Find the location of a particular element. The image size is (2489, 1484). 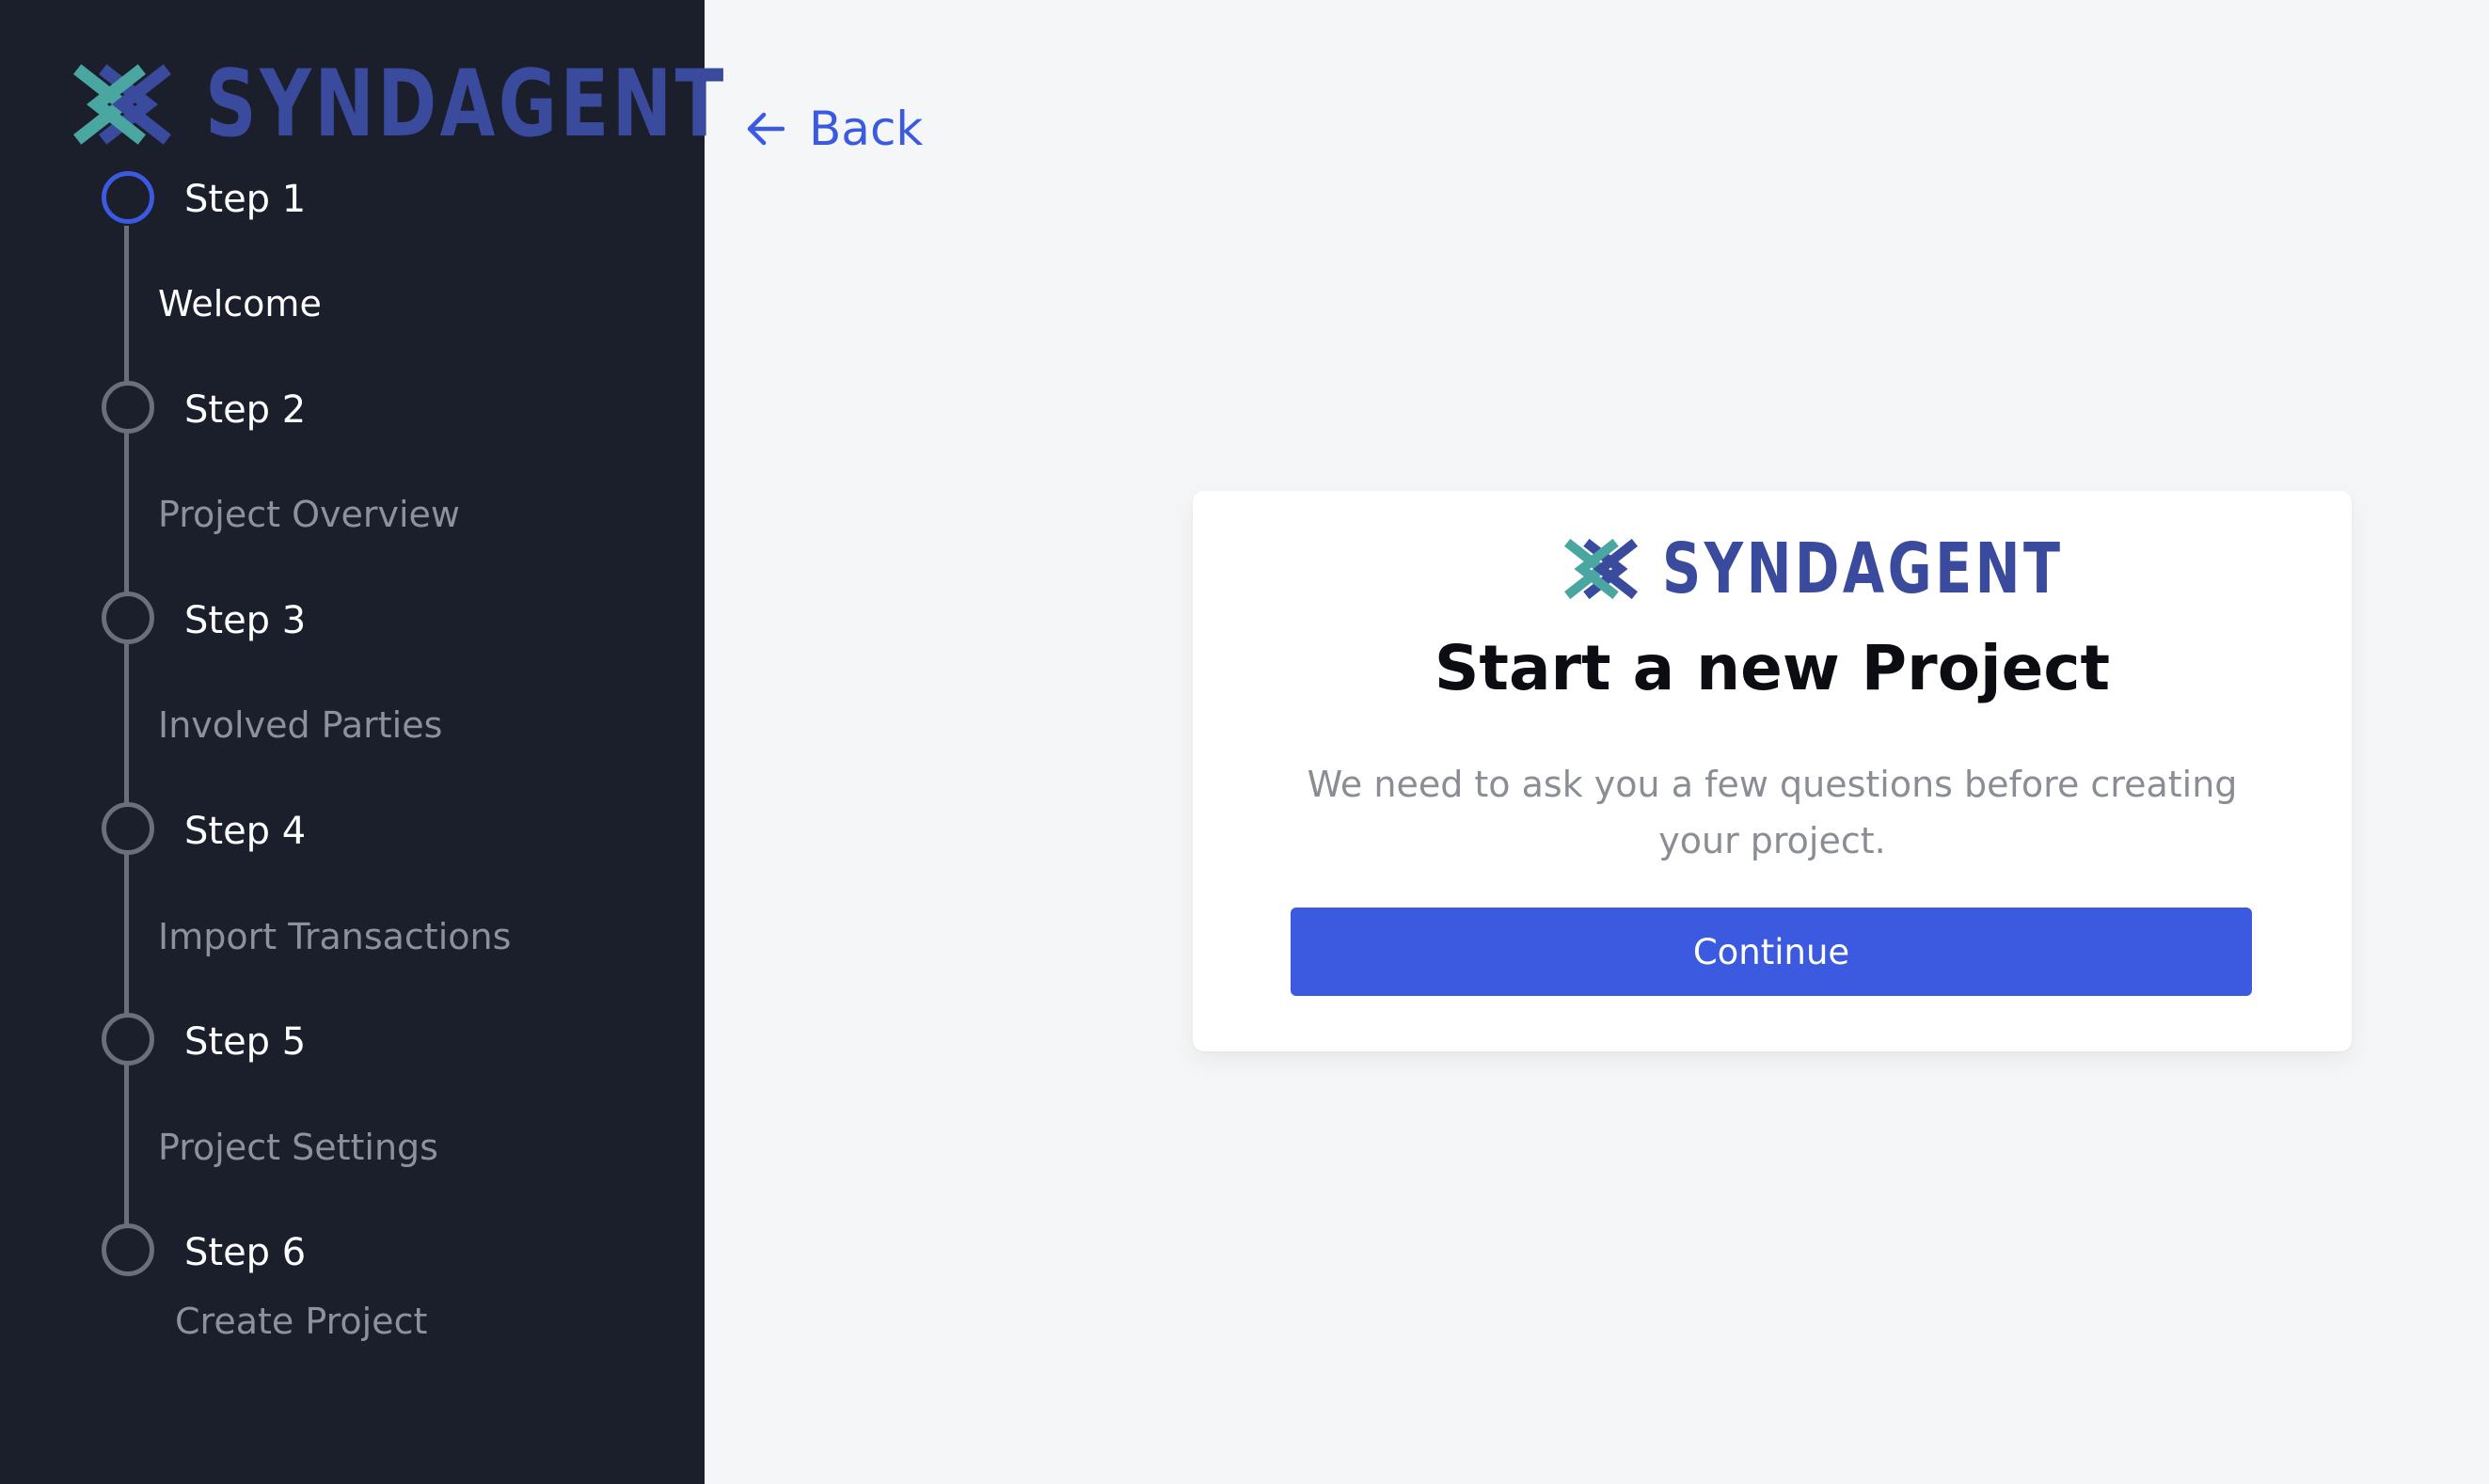

step-4-label: Step 4 is located at coordinates (245, 831).